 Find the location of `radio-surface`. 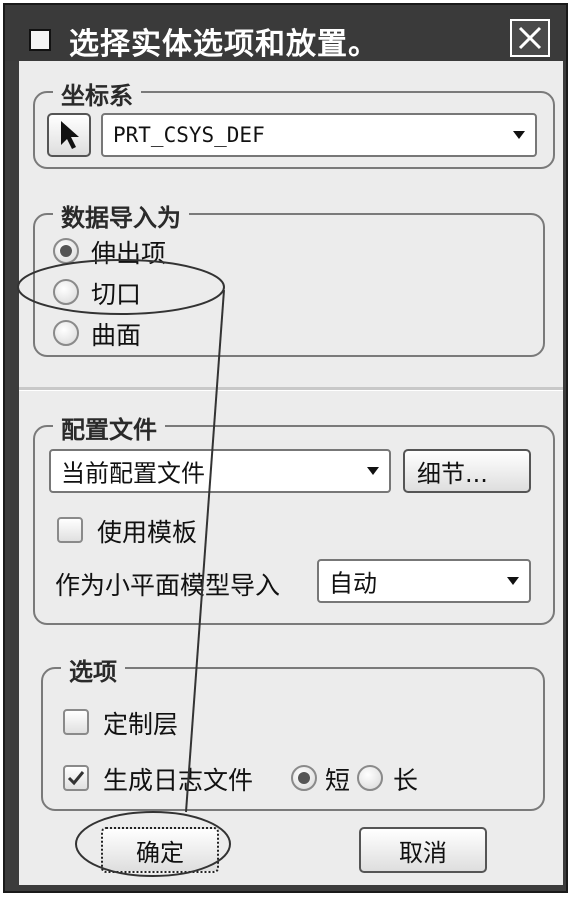

radio-surface is located at coordinates (66, 333).